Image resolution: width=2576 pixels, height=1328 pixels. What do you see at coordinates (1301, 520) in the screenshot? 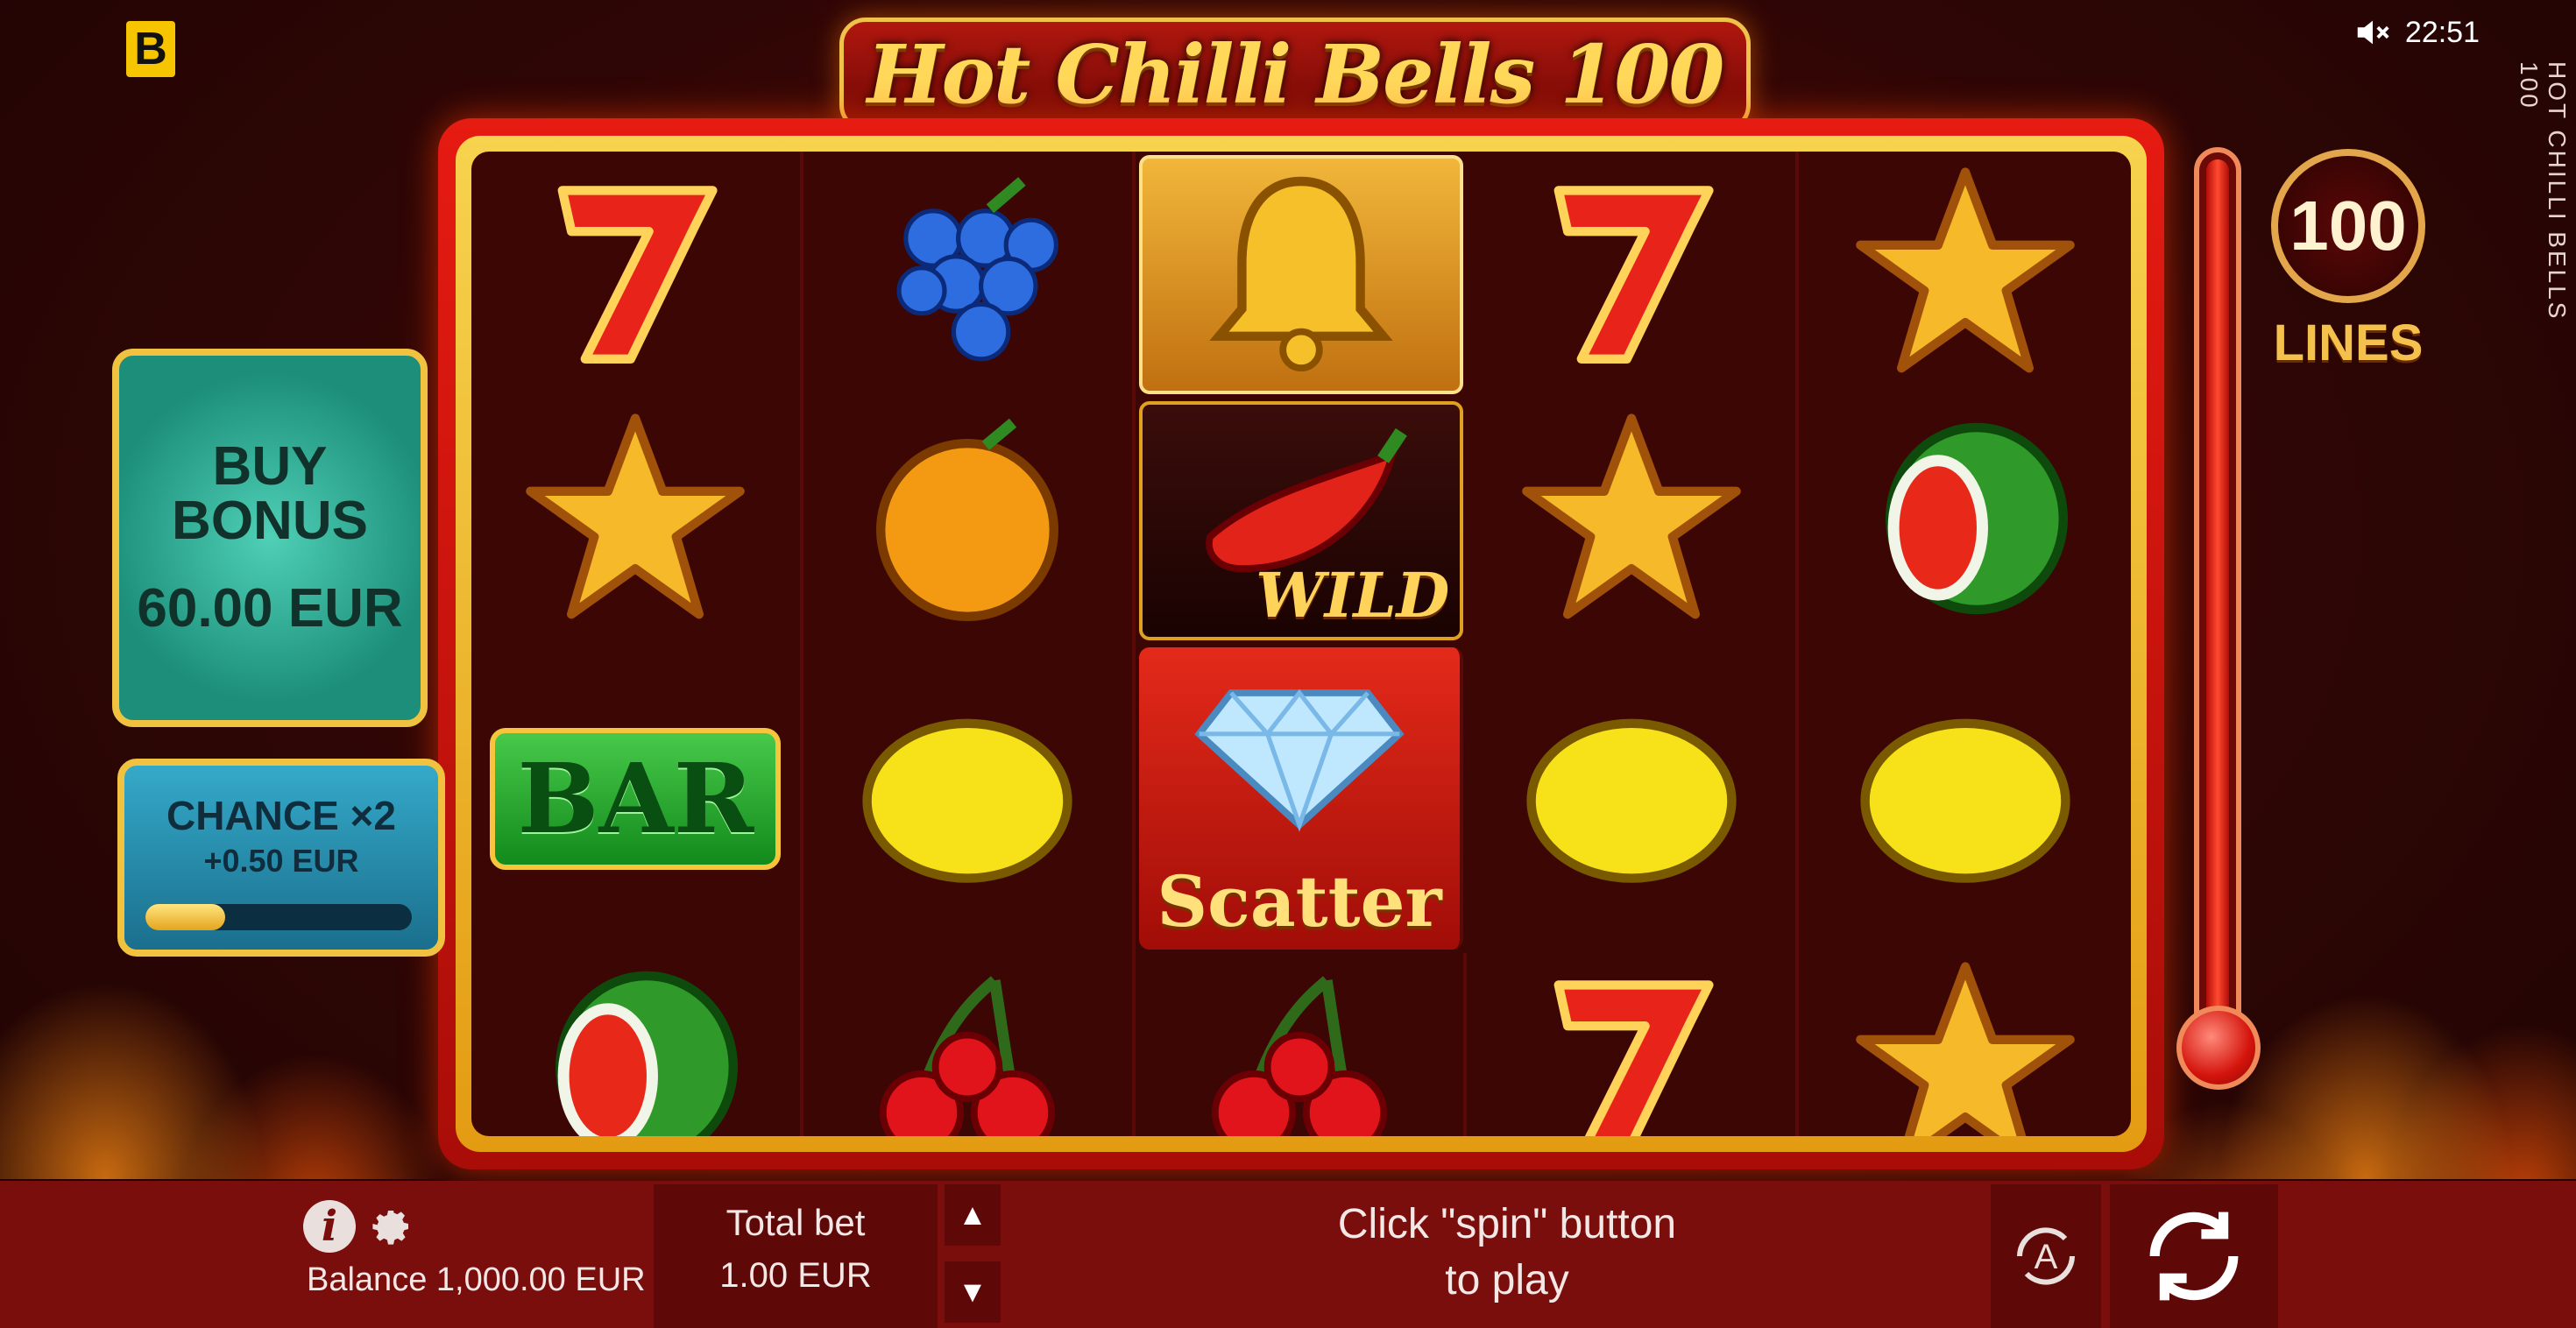
I see `reel-cell-wild: WILD` at bounding box center [1301, 520].